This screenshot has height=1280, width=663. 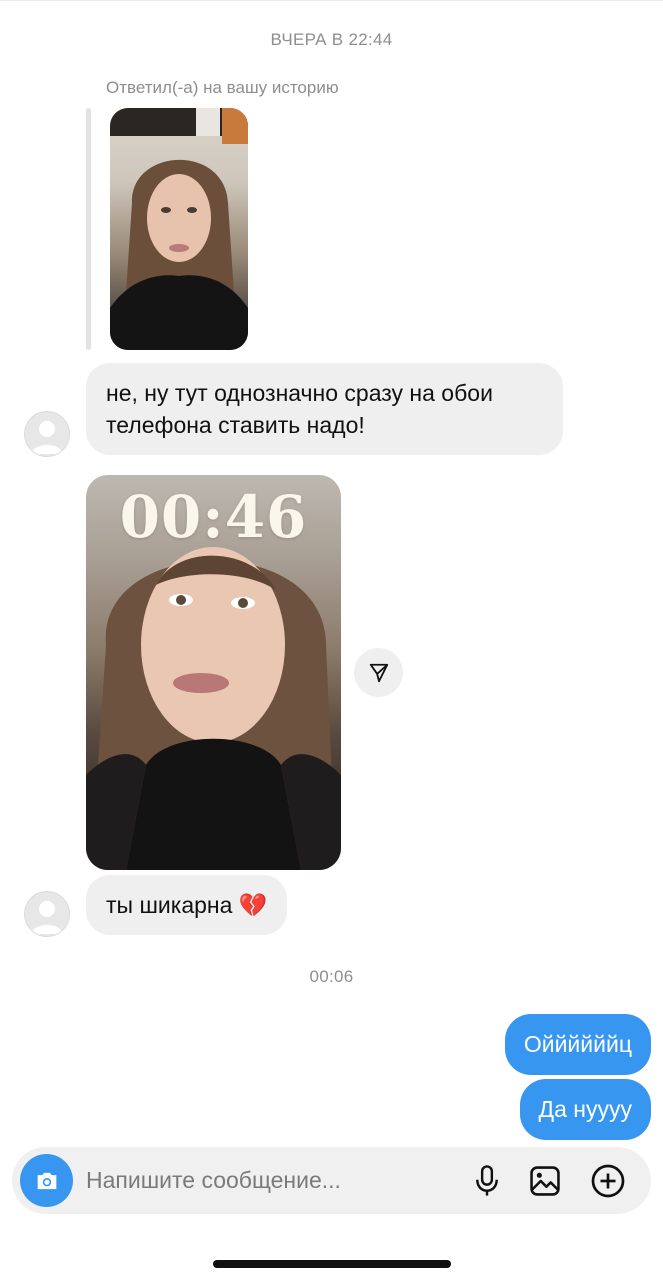 What do you see at coordinates (332, 1264) in the screenshot?
I see `home-indicator` at bounding box center [332, 1264].